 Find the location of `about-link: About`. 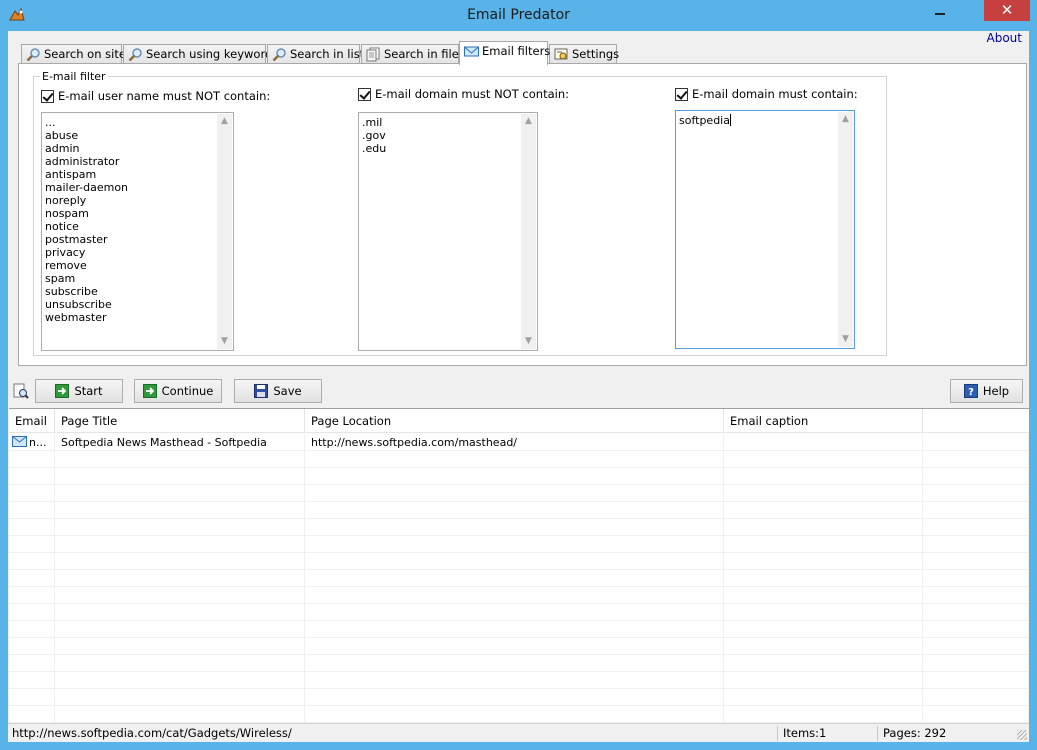

about-link: About is located at coordinates (1004, 38).